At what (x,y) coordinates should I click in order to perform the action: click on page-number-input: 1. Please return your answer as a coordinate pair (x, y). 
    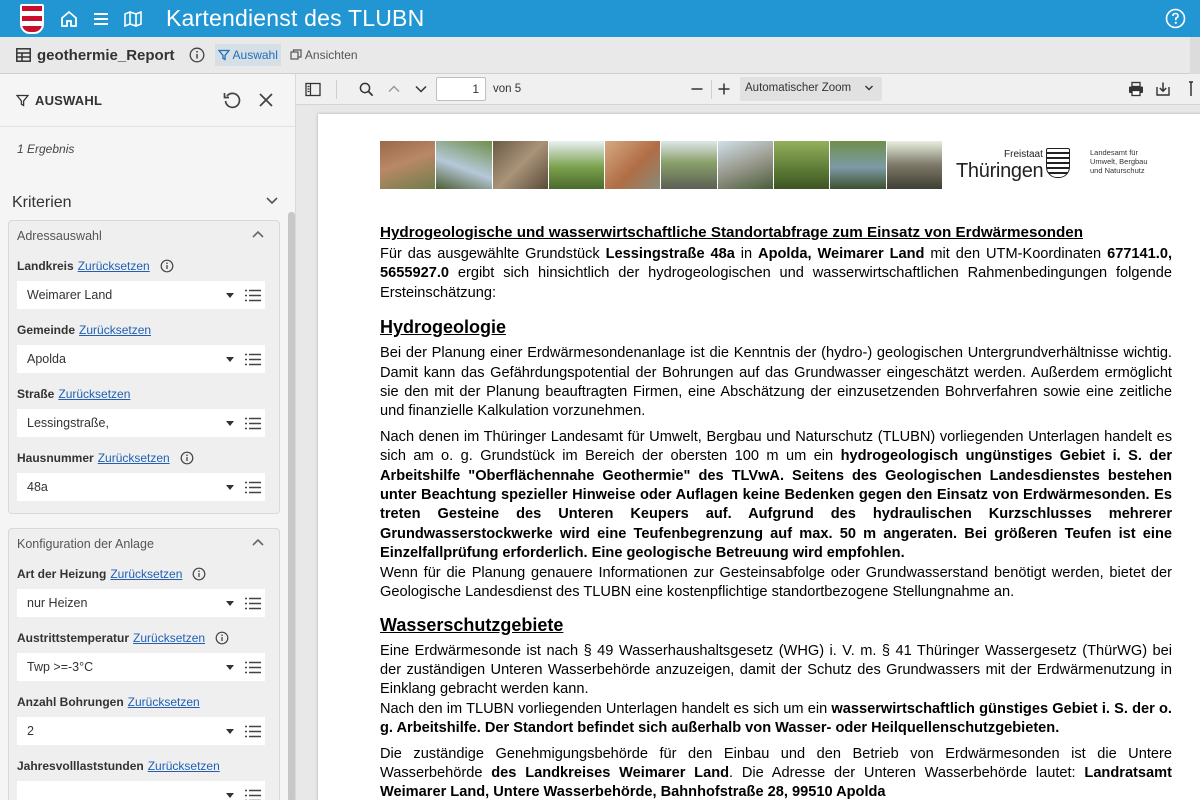
    Looking at the image, I should click on (461, 89).